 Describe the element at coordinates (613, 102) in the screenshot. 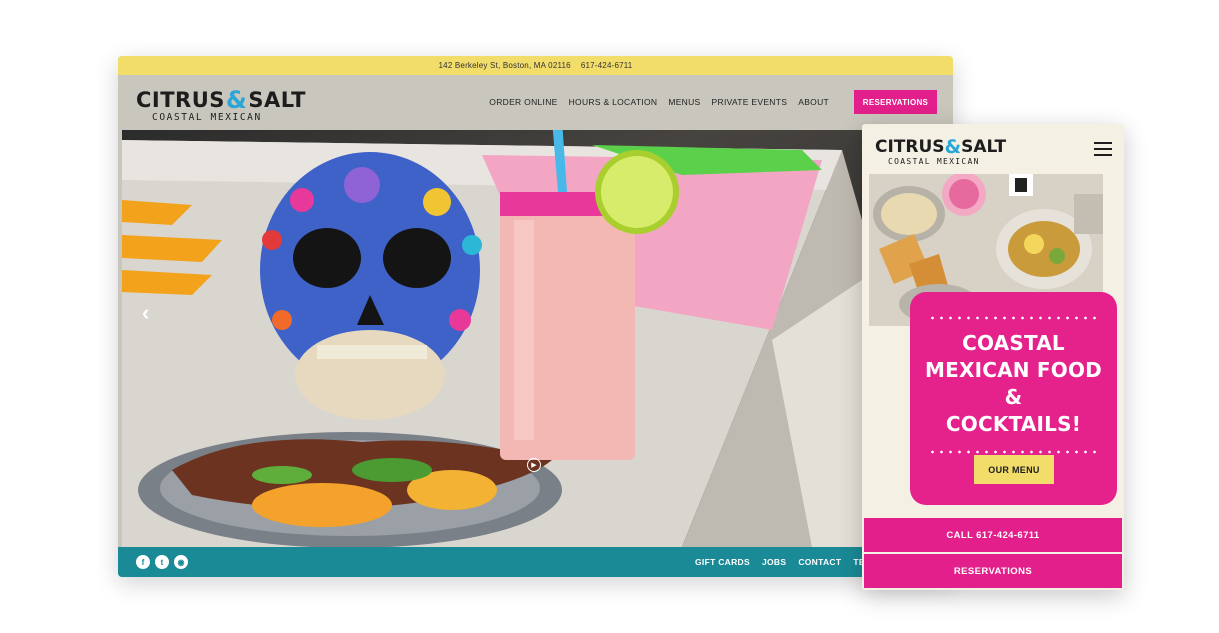

I see `nav-hours-location: HOURS & LOCATION` at that location.